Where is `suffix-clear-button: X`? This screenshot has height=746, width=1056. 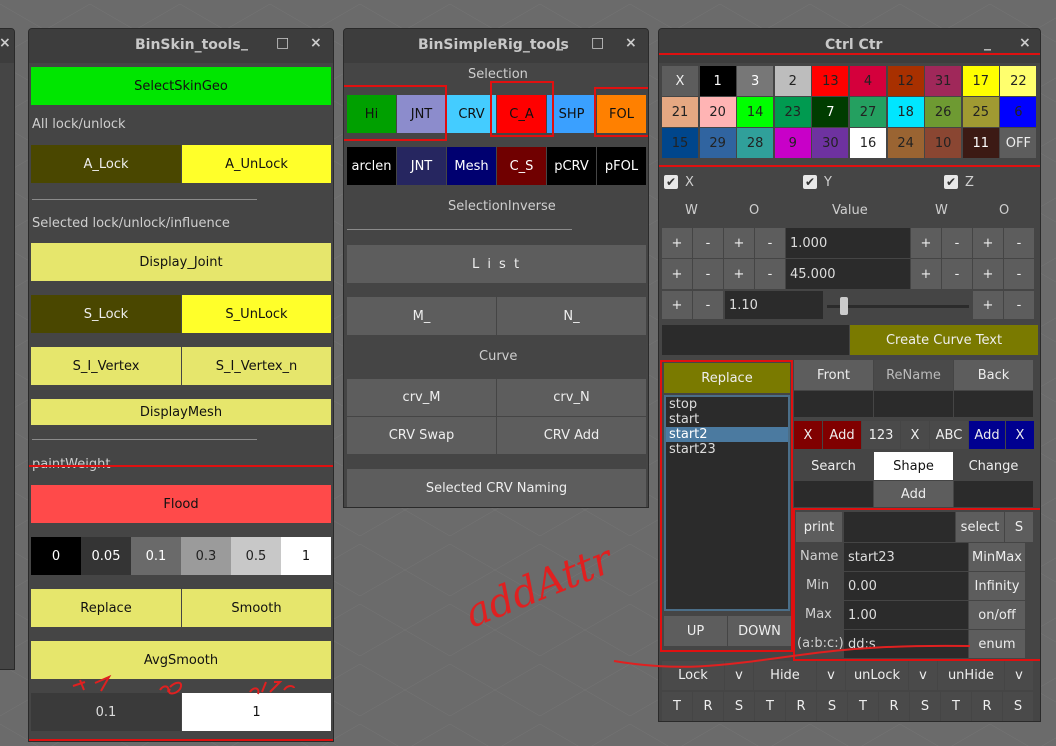 suffix-clear-button: X is located at coordinates (1020, 435).